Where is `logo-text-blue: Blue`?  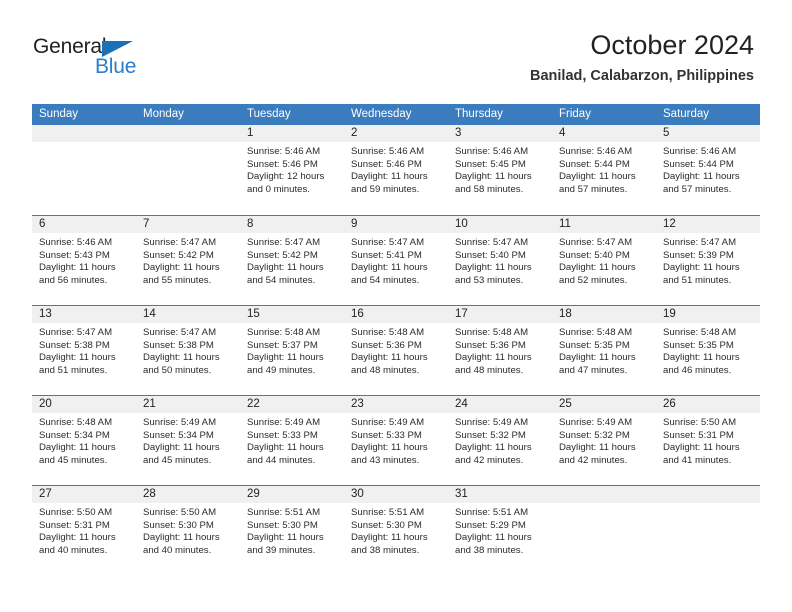
logo-text-blue: Blue is located at coordinates (116, 66).